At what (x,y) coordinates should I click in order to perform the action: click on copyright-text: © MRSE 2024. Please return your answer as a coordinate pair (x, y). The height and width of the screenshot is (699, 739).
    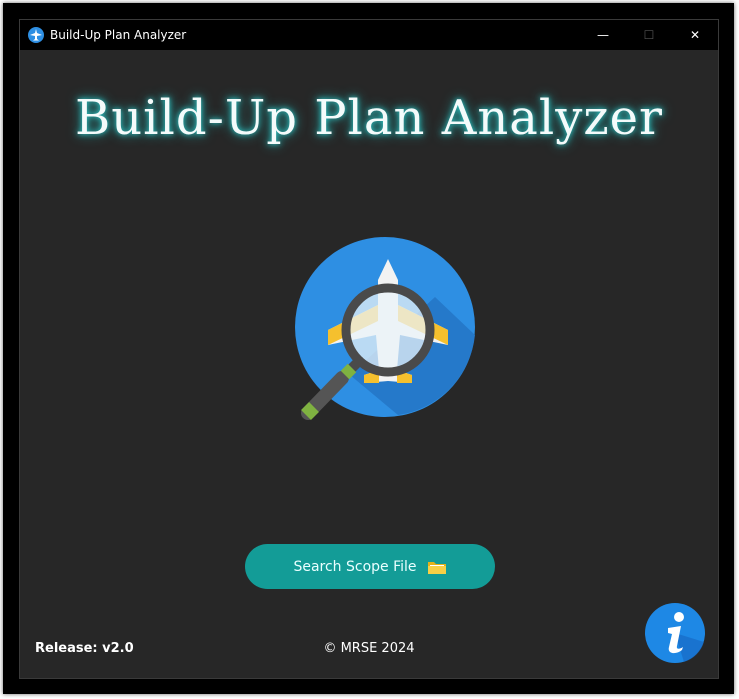
    Looking at the image, I should click on (369, 648).